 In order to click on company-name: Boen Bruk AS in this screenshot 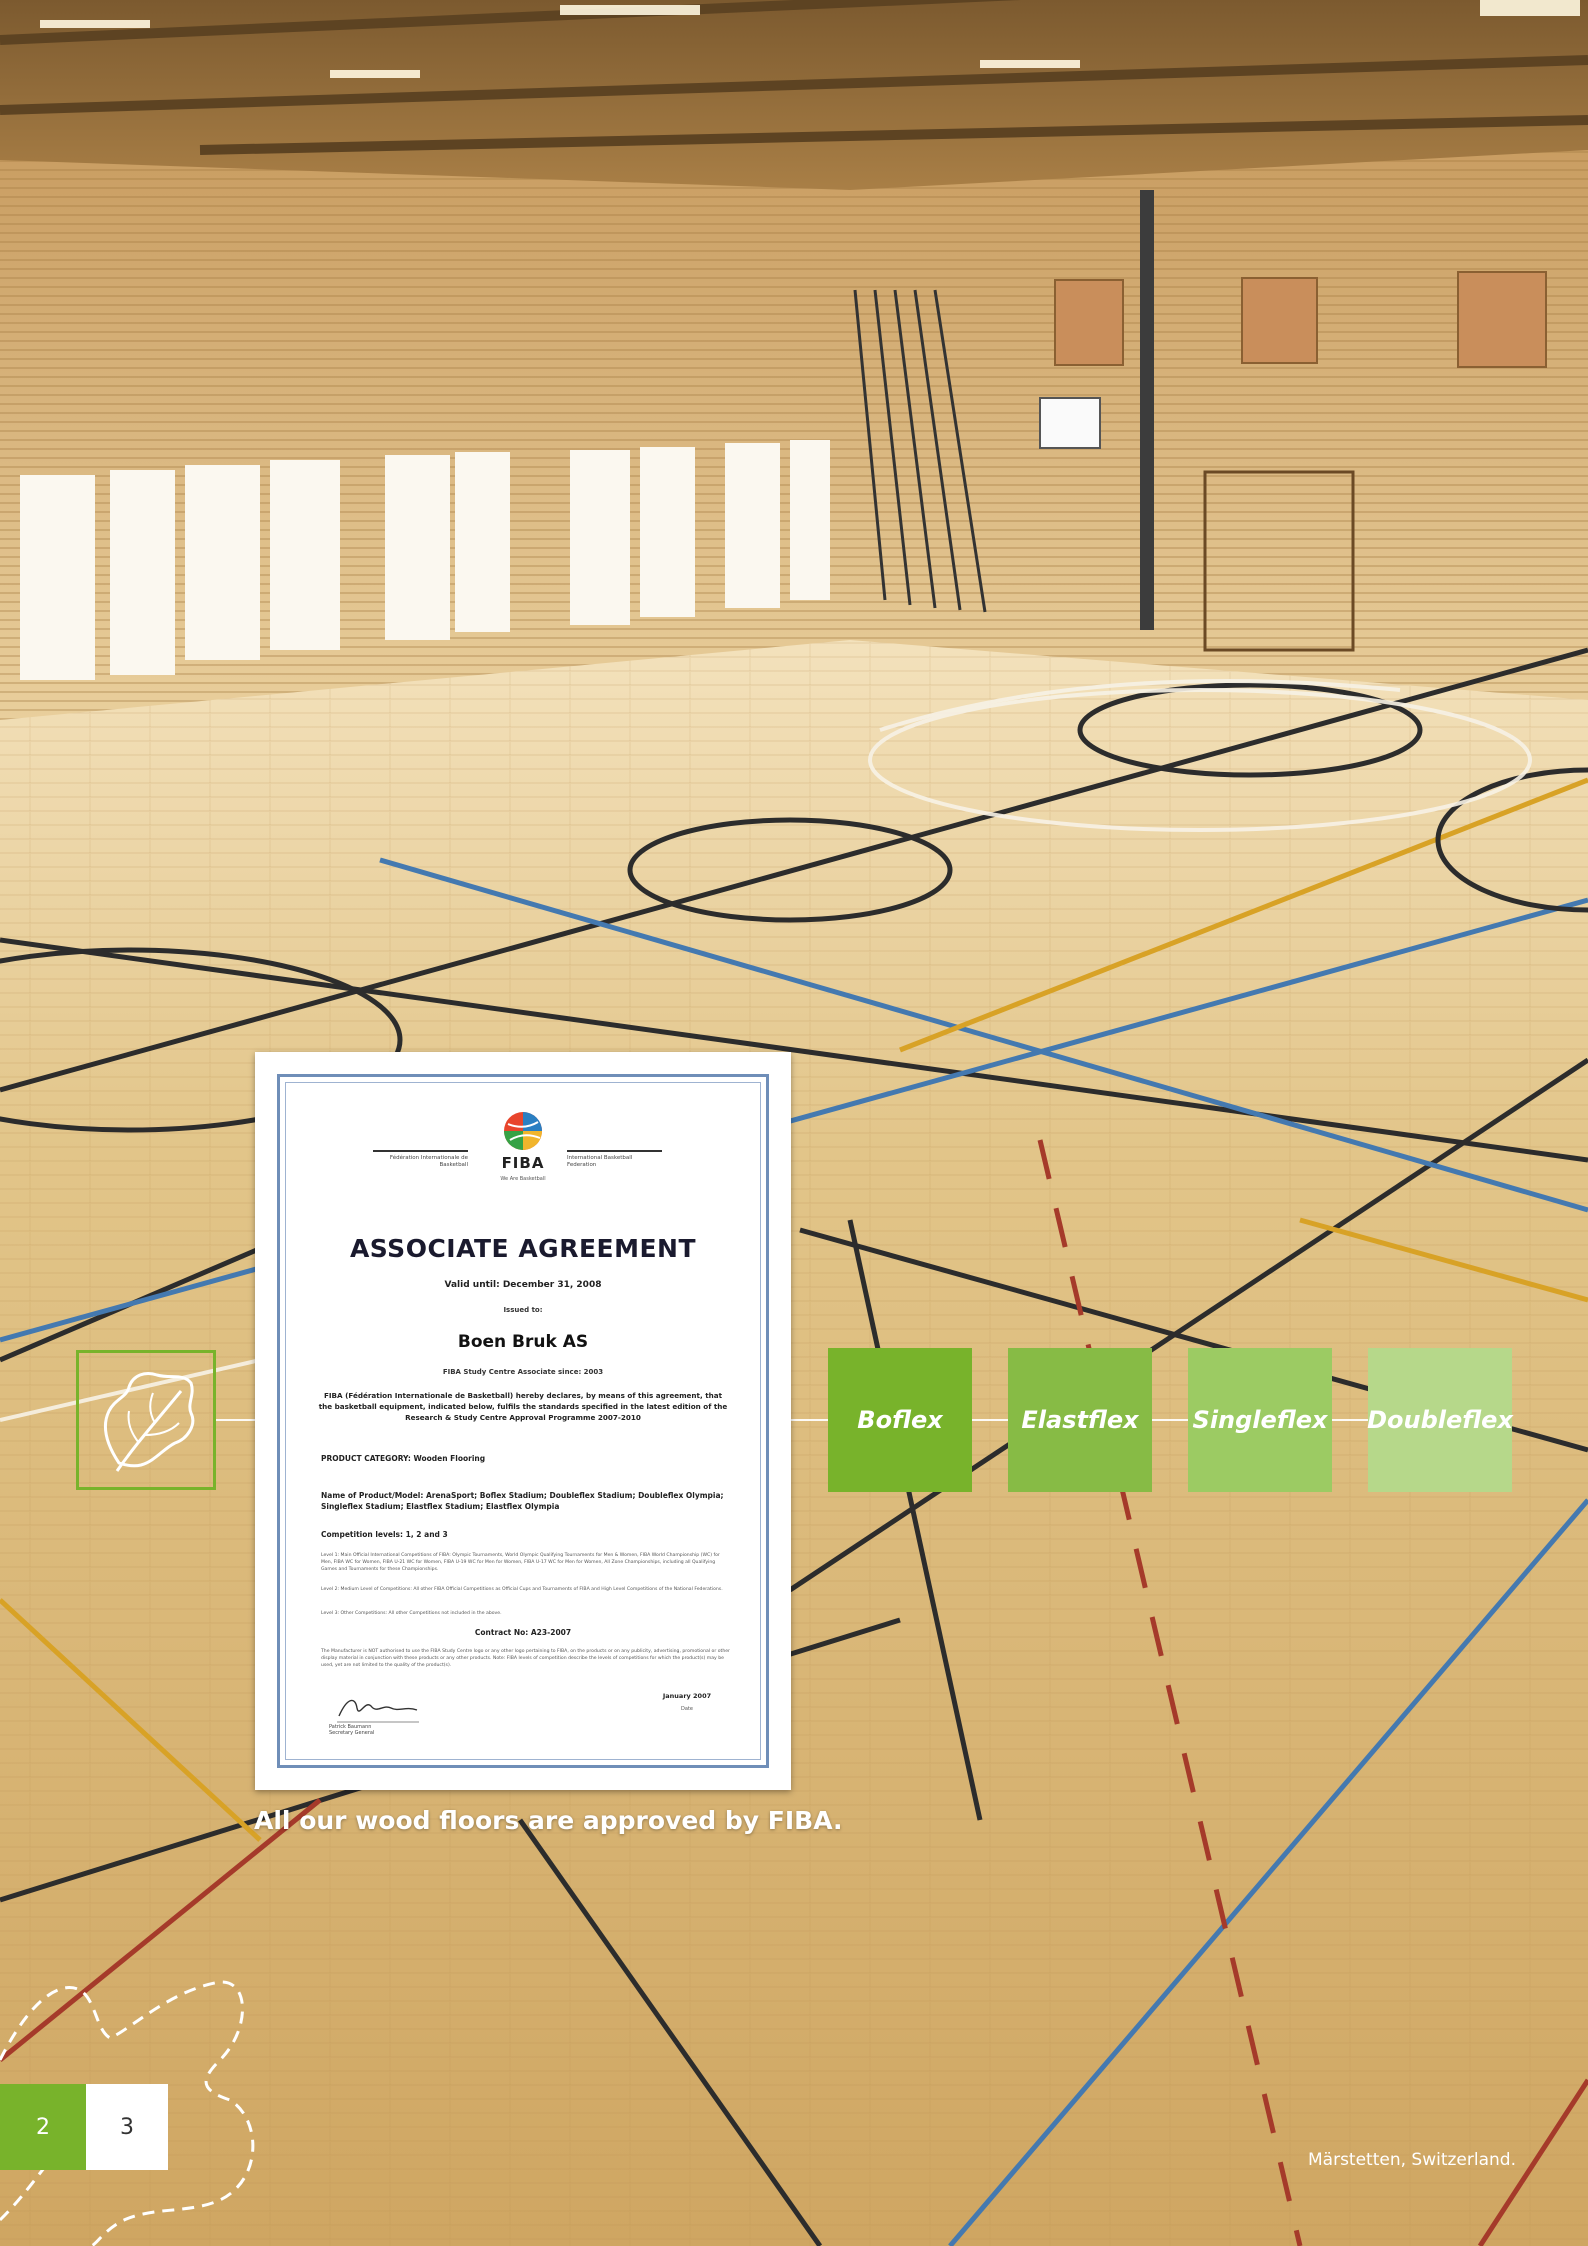, I will do `click(523, 1342)`.